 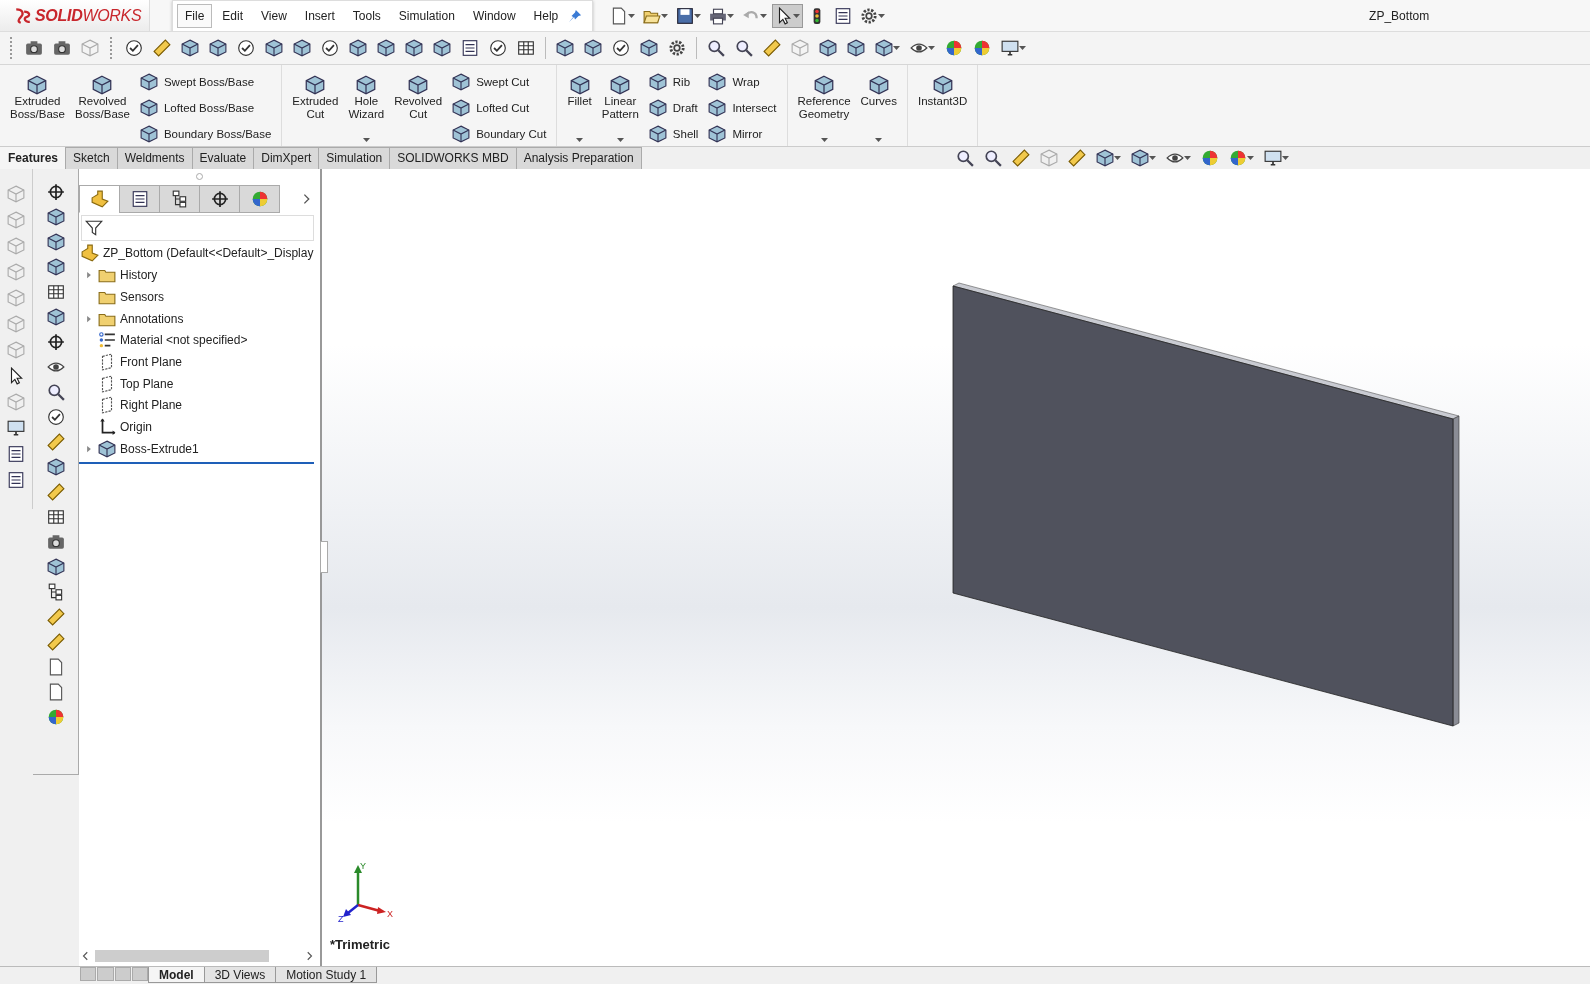 I want to click on ribbon-button: Intersect, so click(x=742, y=107).